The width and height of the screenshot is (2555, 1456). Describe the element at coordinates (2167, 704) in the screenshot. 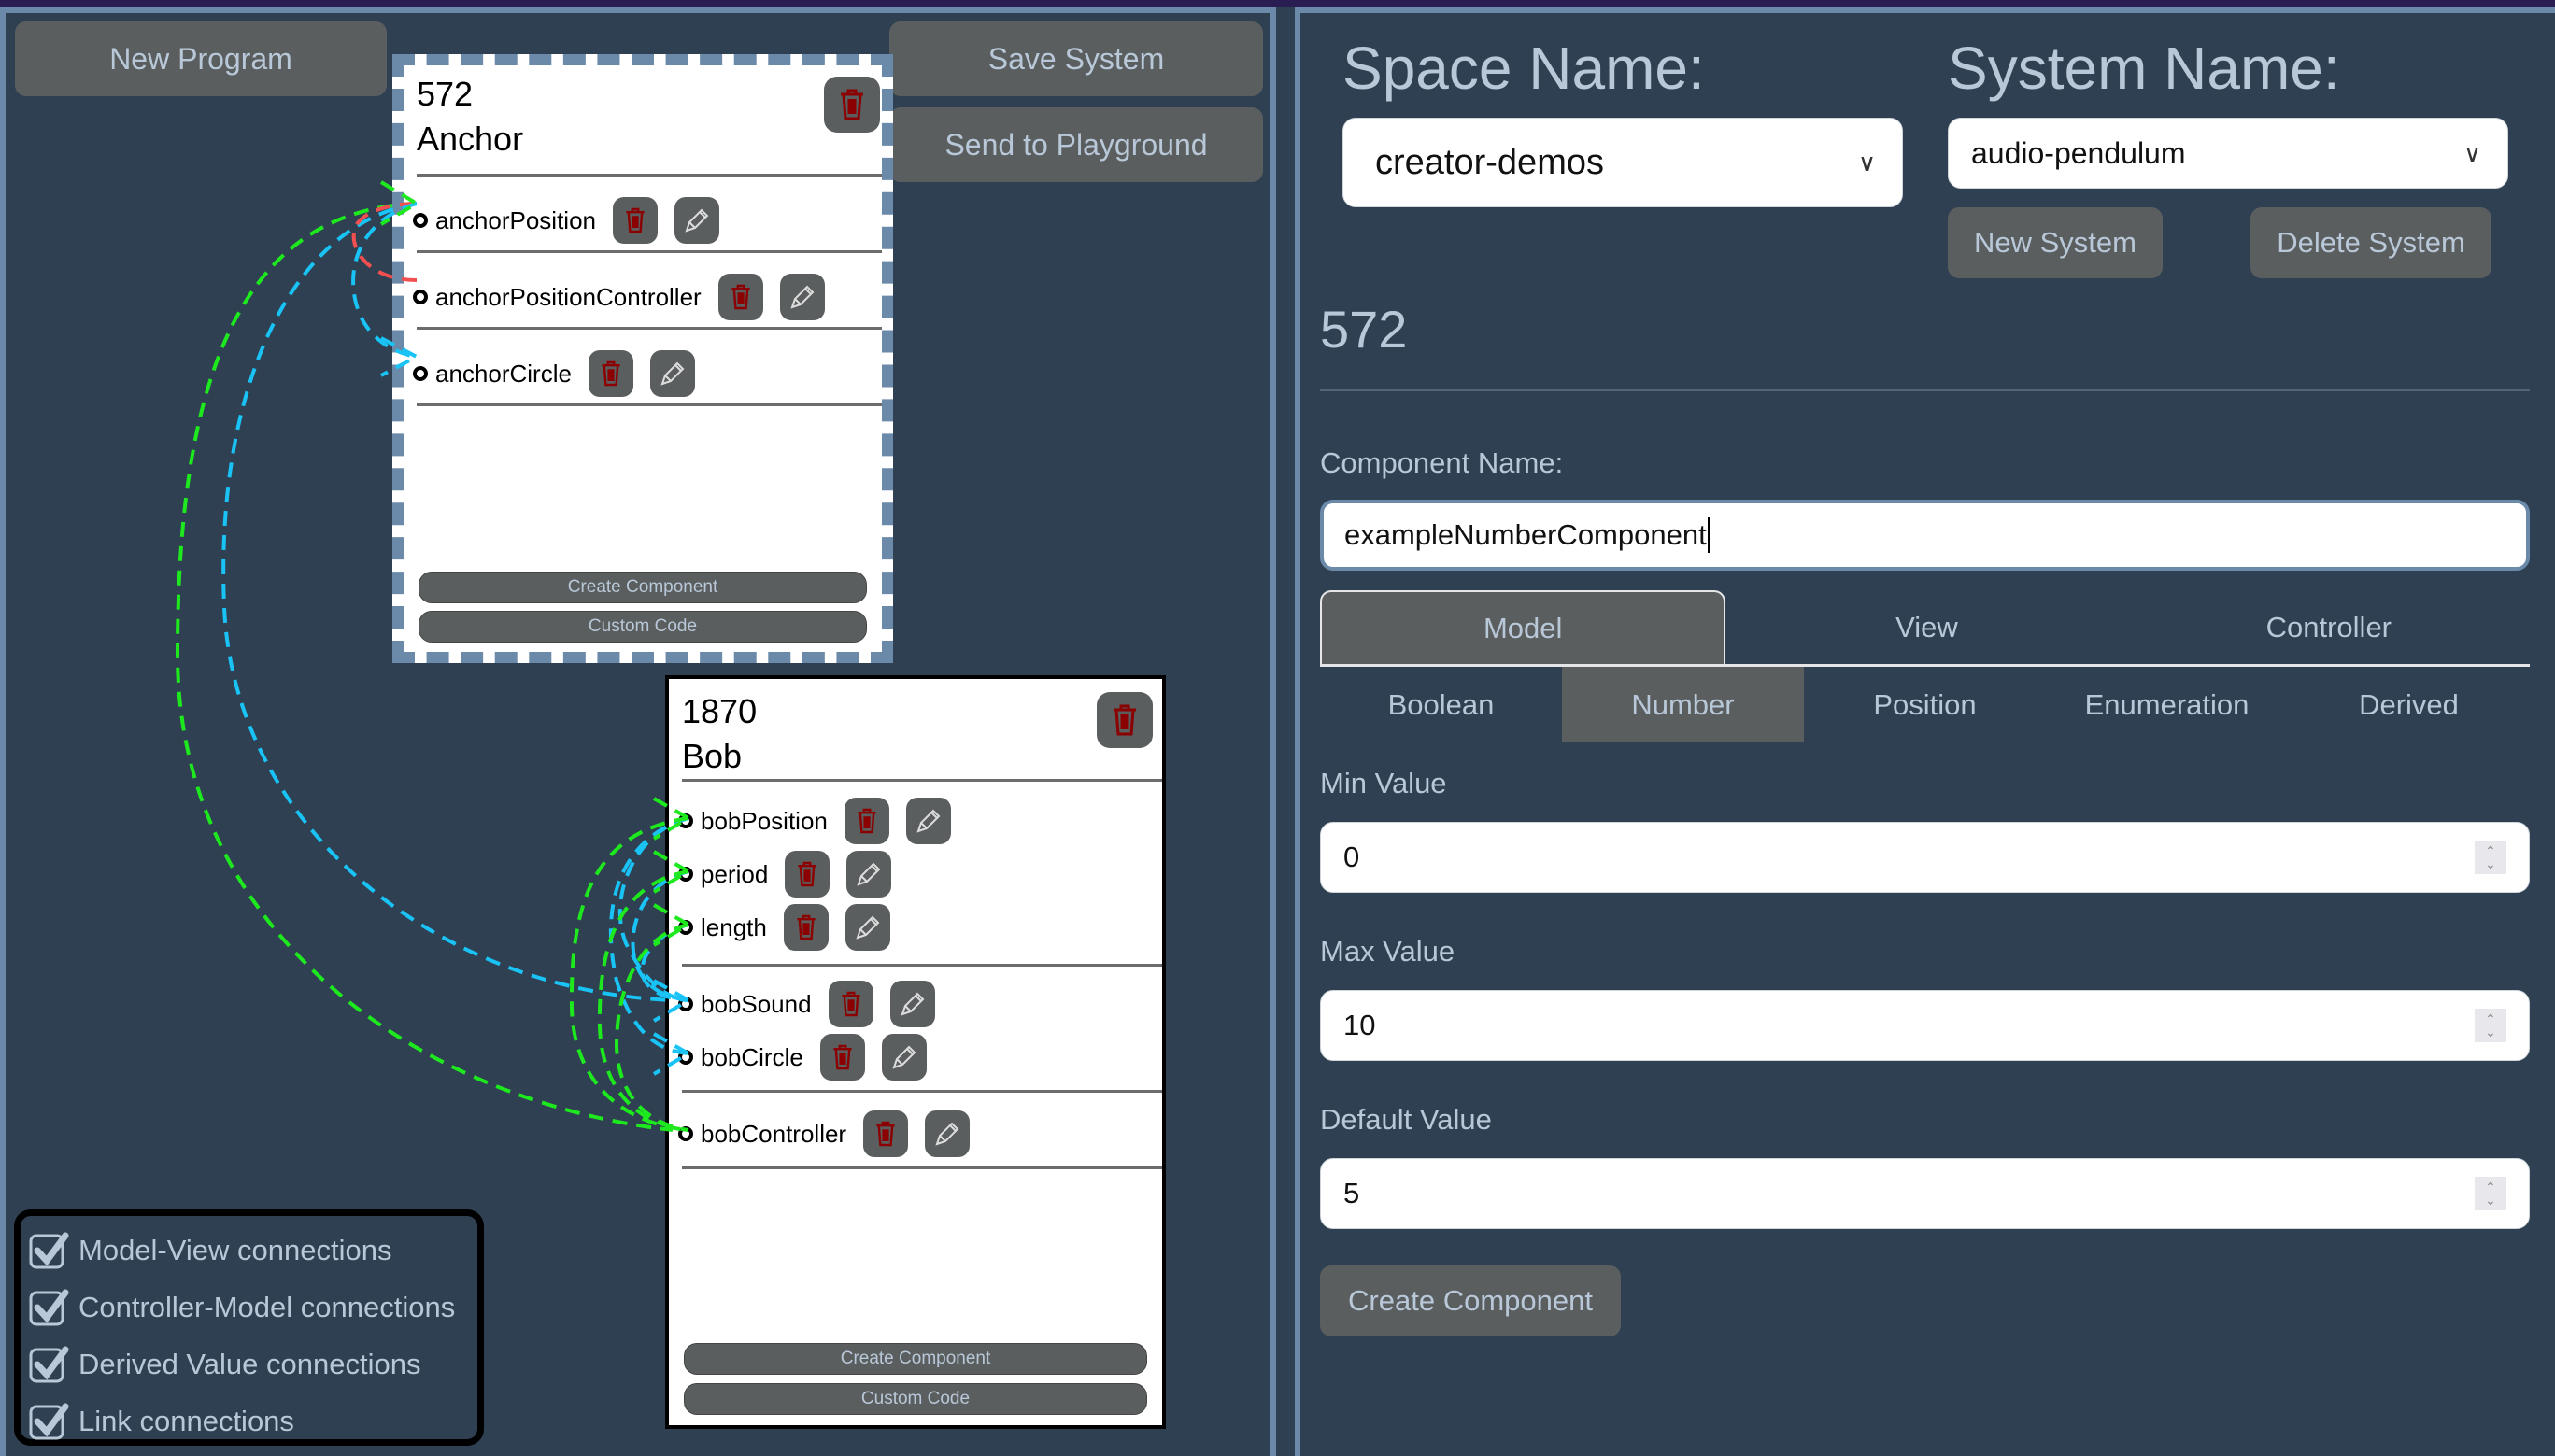

I see `subtab-enumeration: Enumeration` at that location.